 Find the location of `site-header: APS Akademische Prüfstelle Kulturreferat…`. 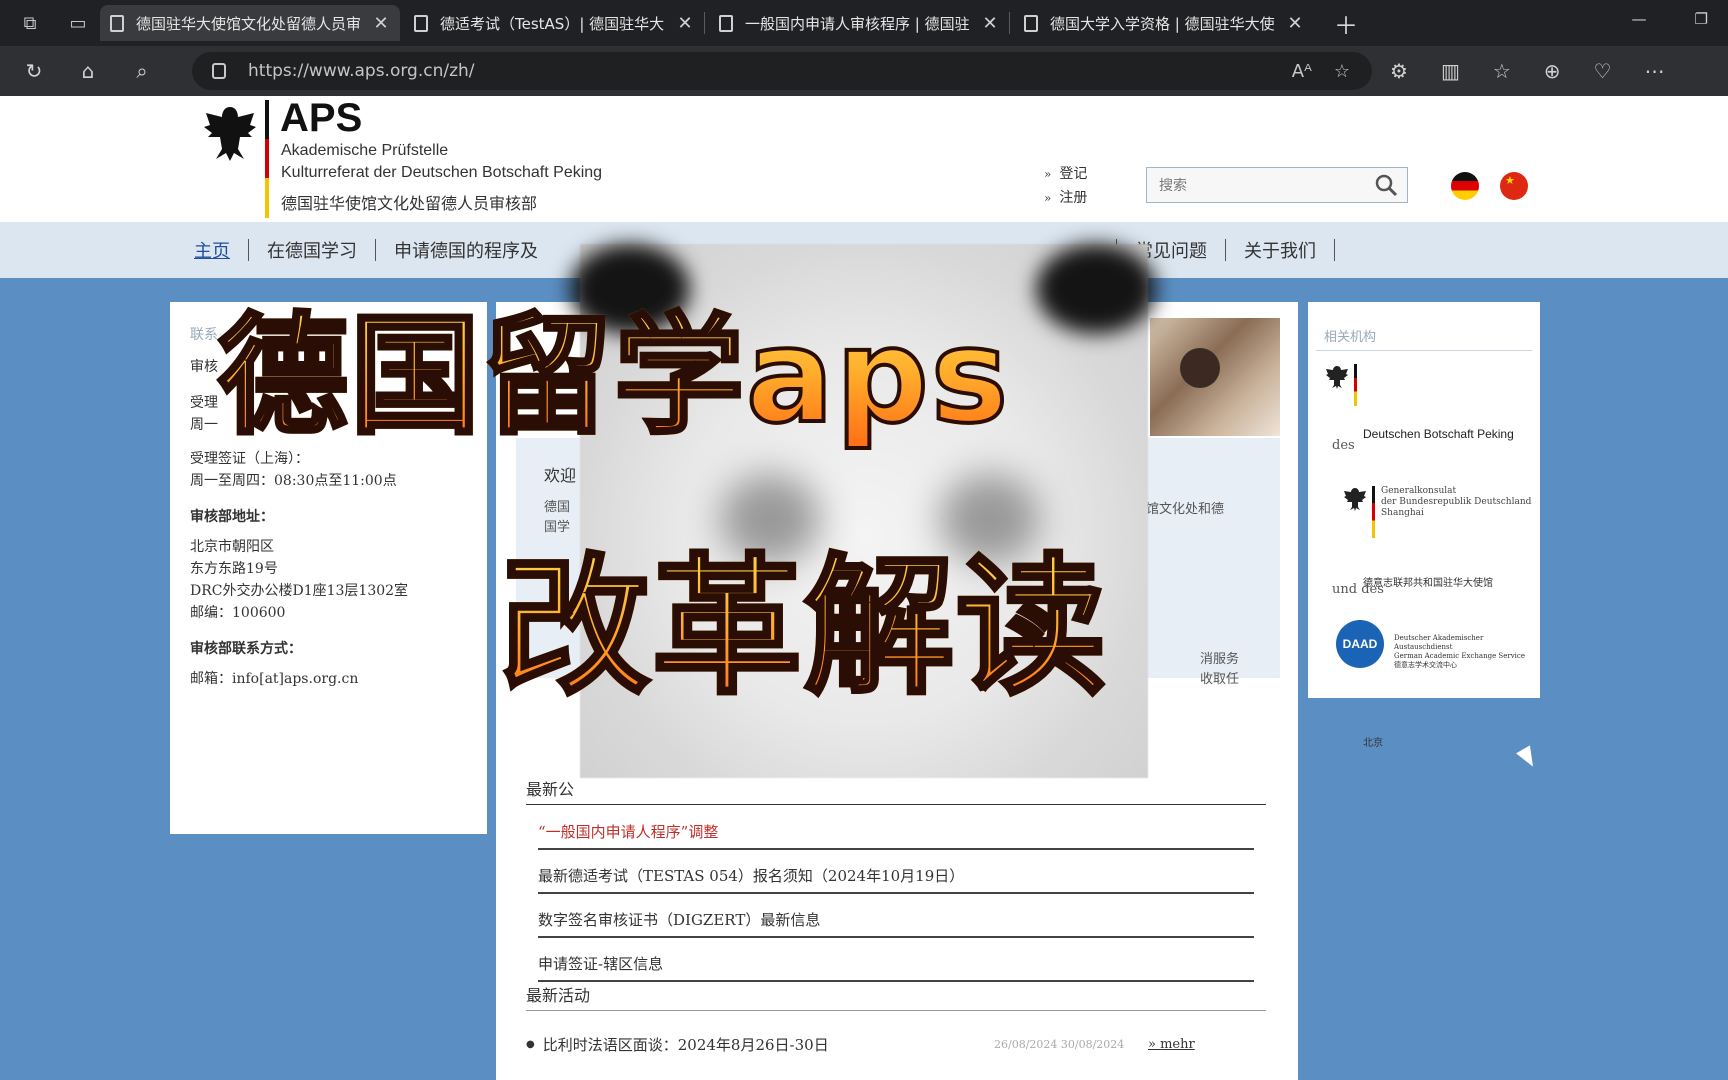

site-header: APS Akademische Prüfstelle Kulturreferat… is located at coordinates (864, 159).